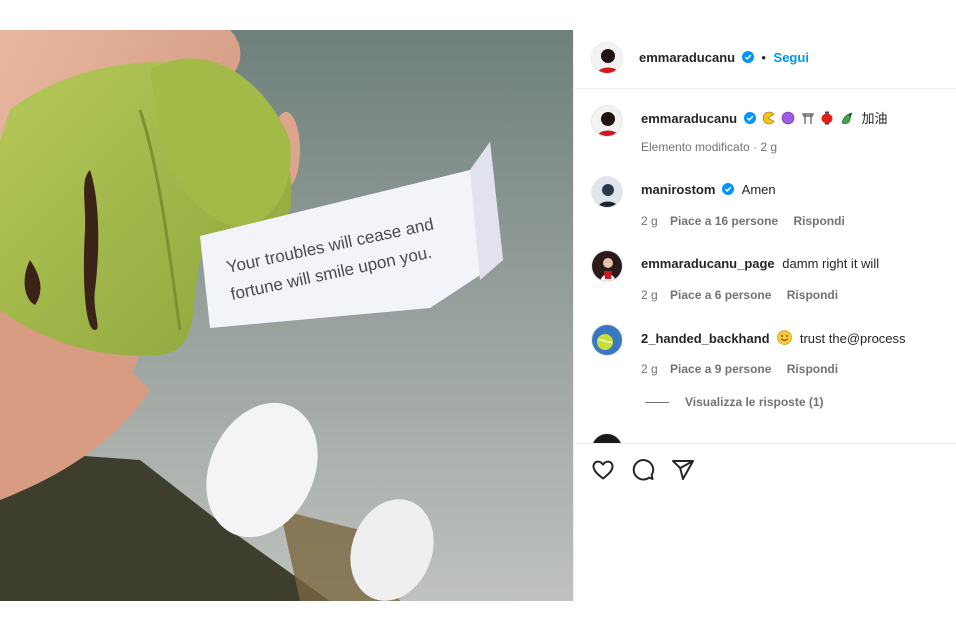  Describe the element at coordinates (788, 118) in the screenshot. I see `purple-circle-icon` at that location.